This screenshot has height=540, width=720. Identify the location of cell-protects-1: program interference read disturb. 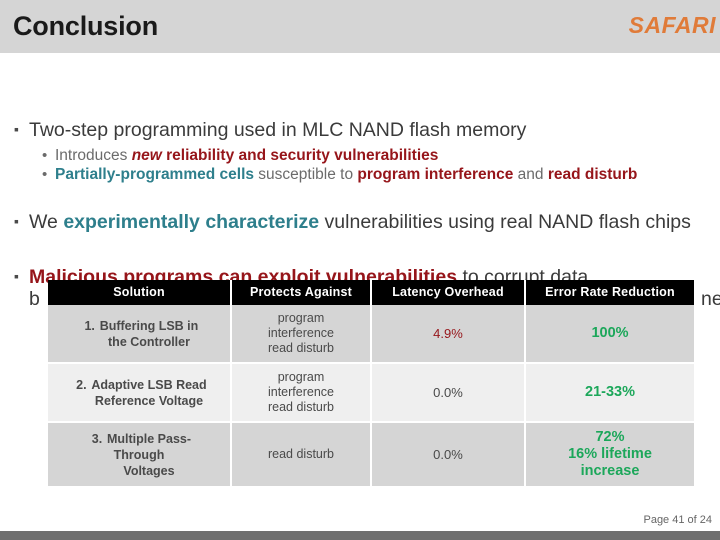
(301, 334).